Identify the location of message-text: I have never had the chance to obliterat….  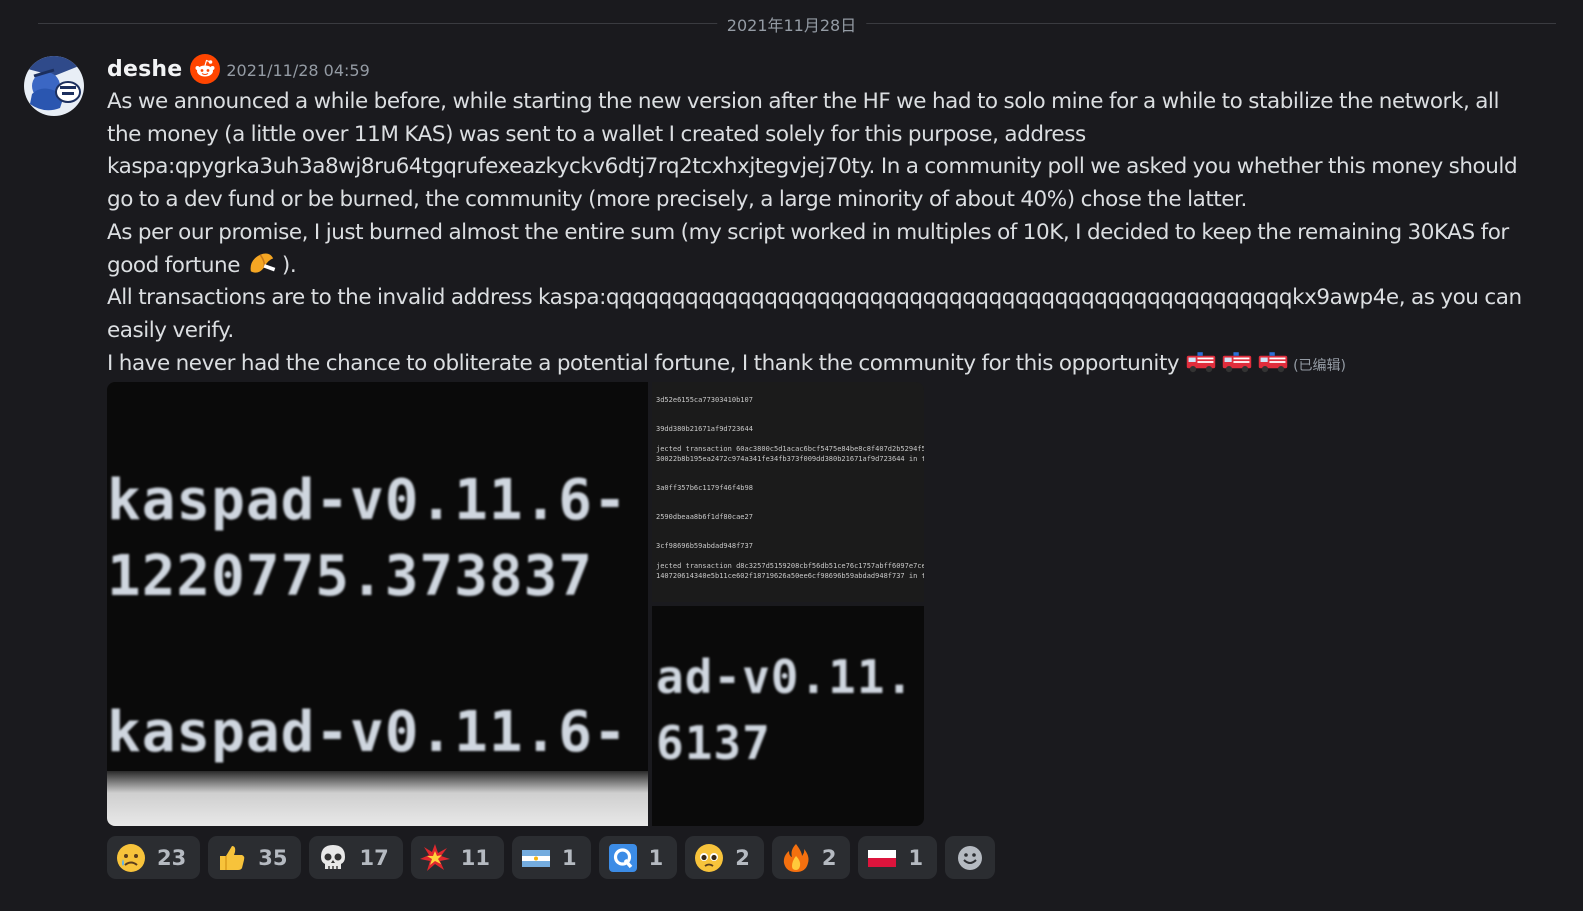
(646, 363).